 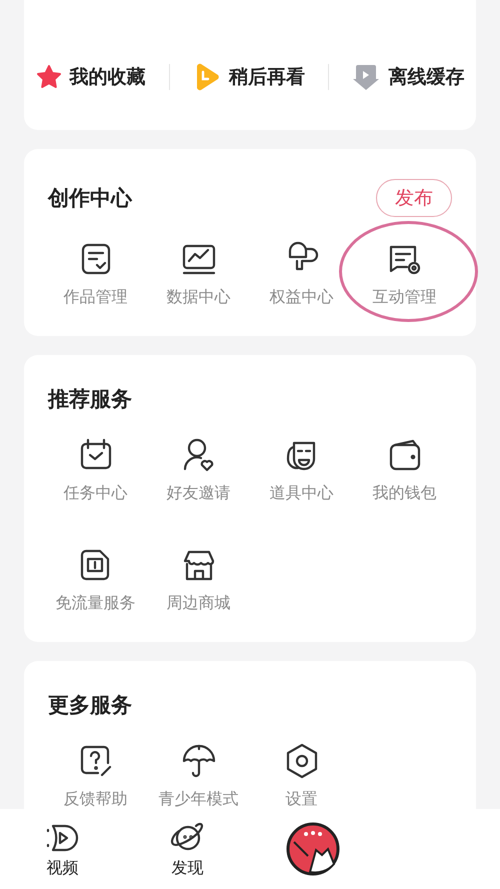 I want to click on service-label: 数据中心, so click(x=198, y=297).